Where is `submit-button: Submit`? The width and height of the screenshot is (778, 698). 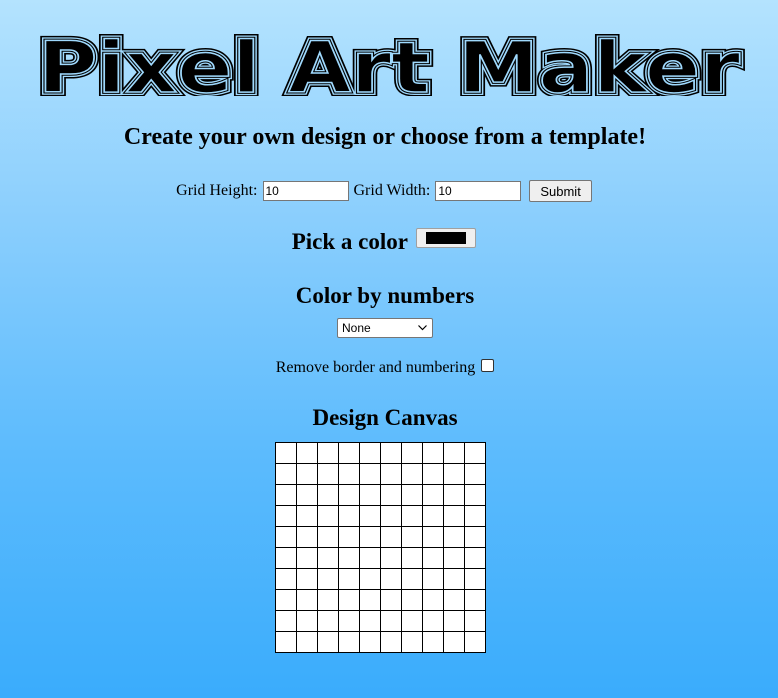
submit-button: Submit is located at coordinates (560, 191).